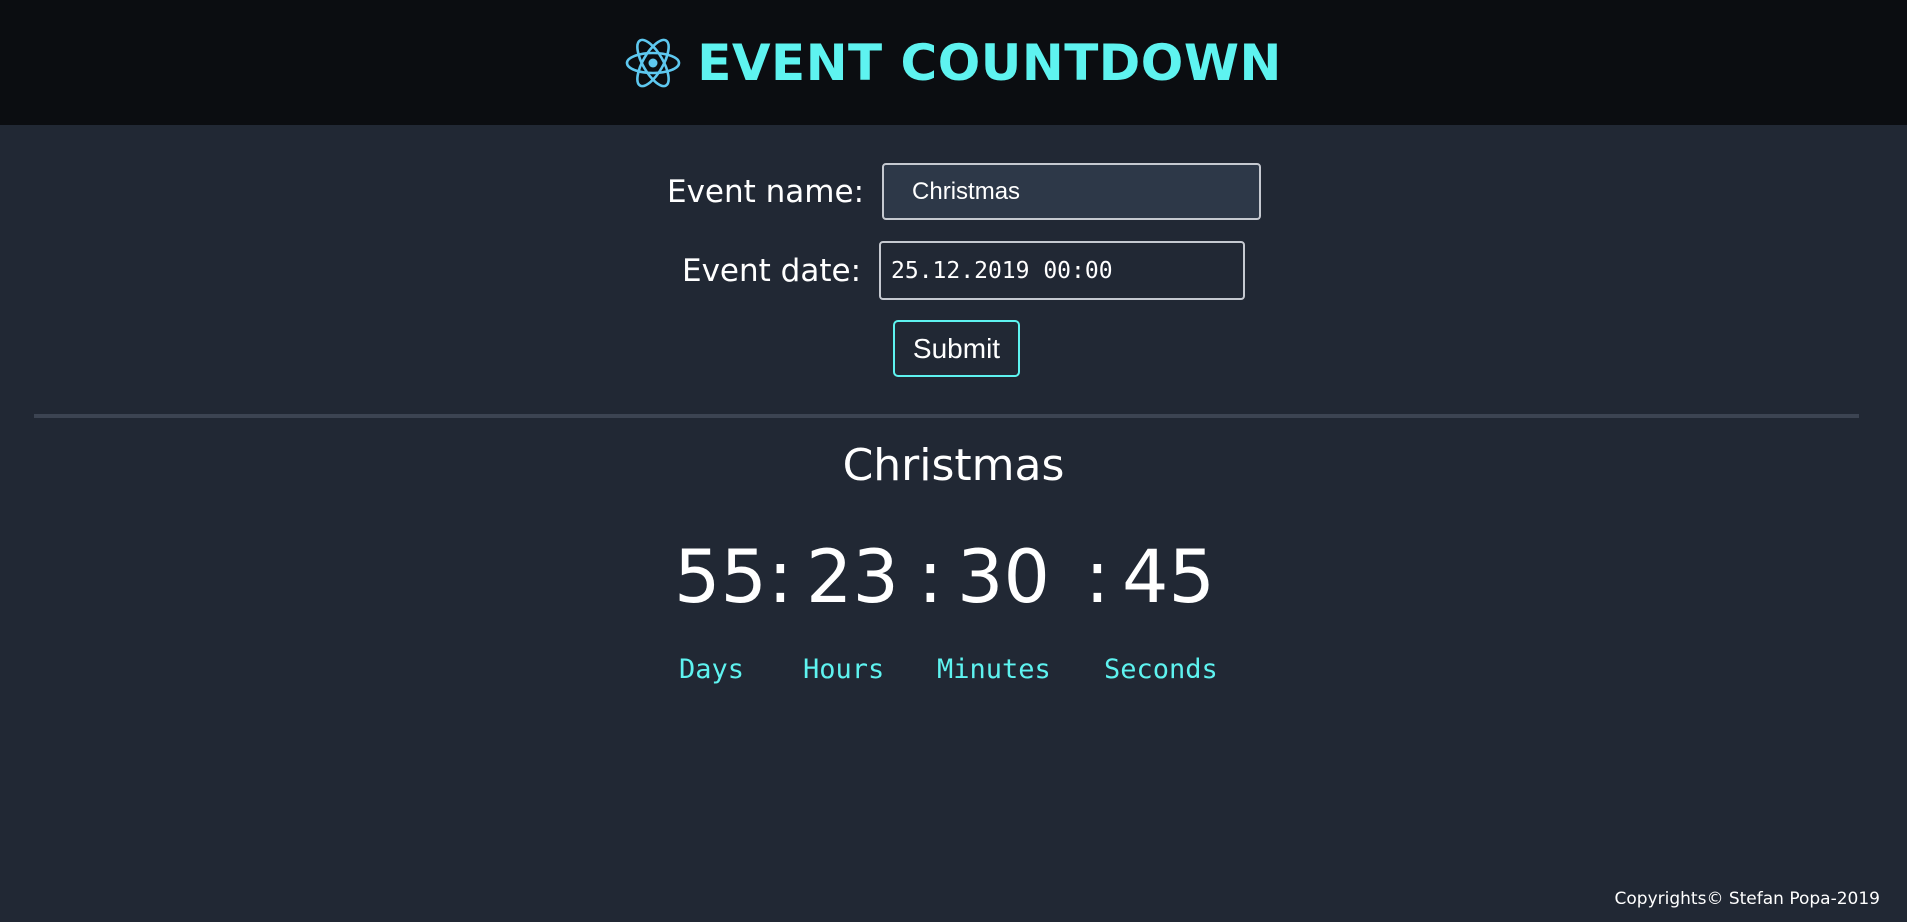 The height and width of the screenshot is (922, 1907). What do you see at coordinates (989, 62) in the screenshot?
I see `app-title: EVENT COUNTDOWN` at bounding box center [989, 62].